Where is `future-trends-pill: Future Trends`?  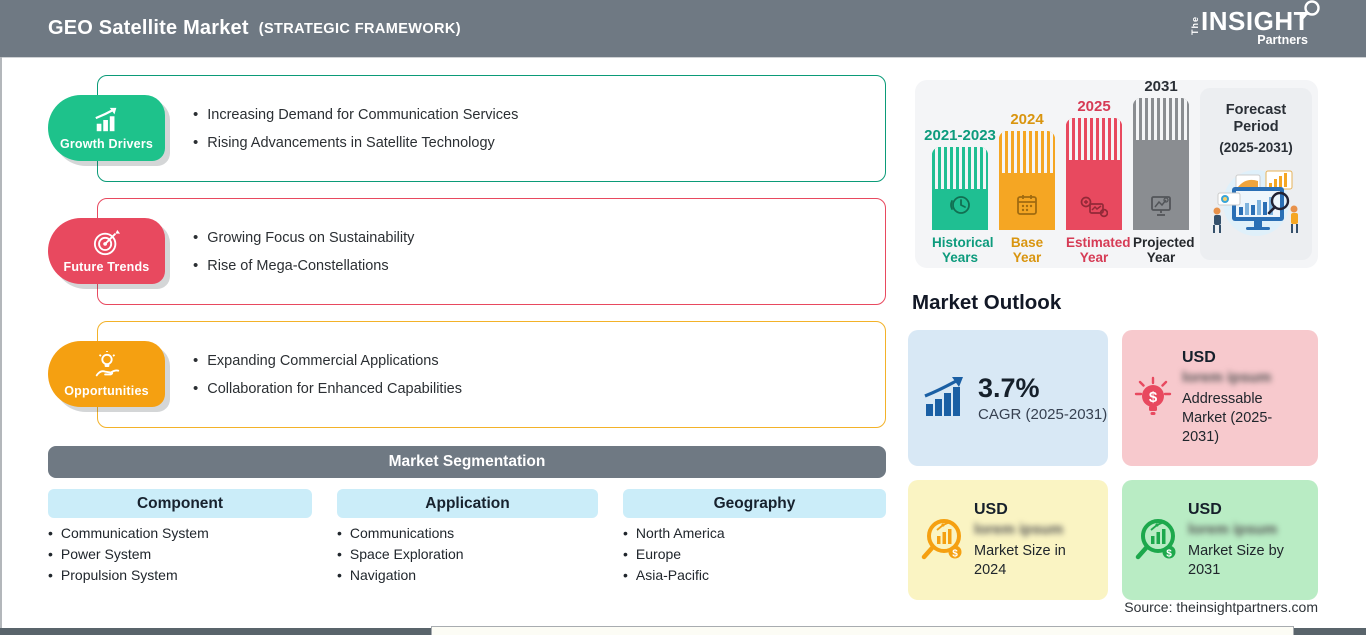 future-trends-pill: Future Trends is located at coordinates (106, 251).